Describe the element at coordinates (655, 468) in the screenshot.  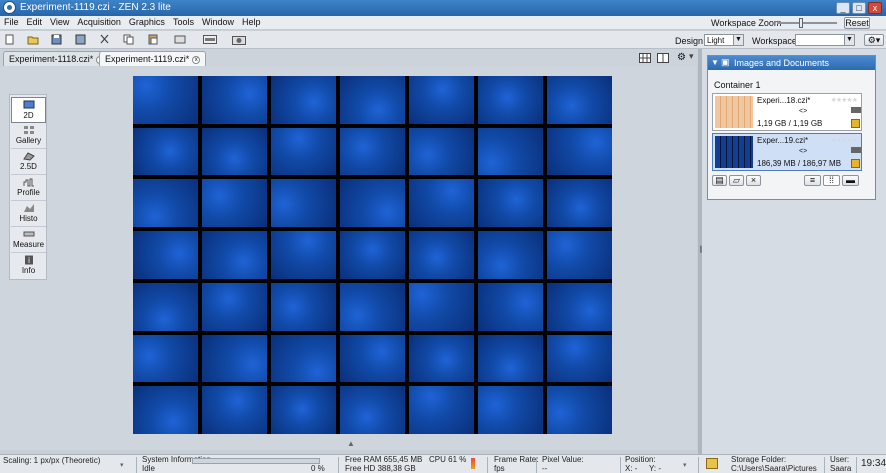
I see `position-y: Y: -` at that location.